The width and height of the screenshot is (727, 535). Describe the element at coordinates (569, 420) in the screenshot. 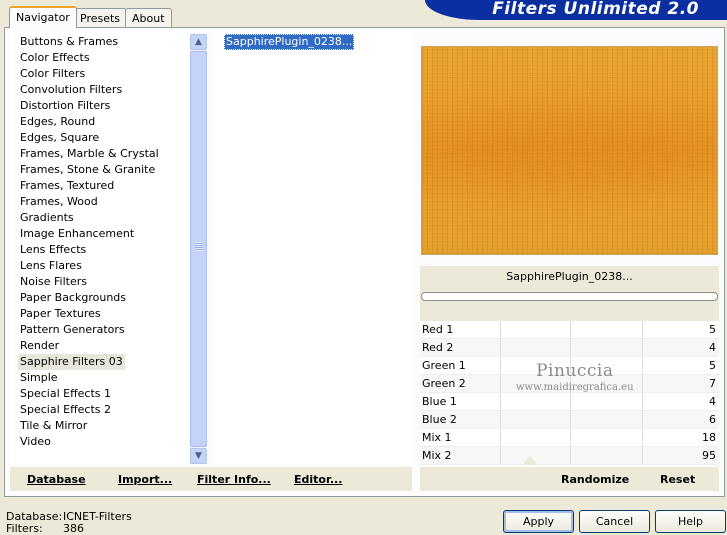

I see `slider-row: Blue 2 6` at that location.